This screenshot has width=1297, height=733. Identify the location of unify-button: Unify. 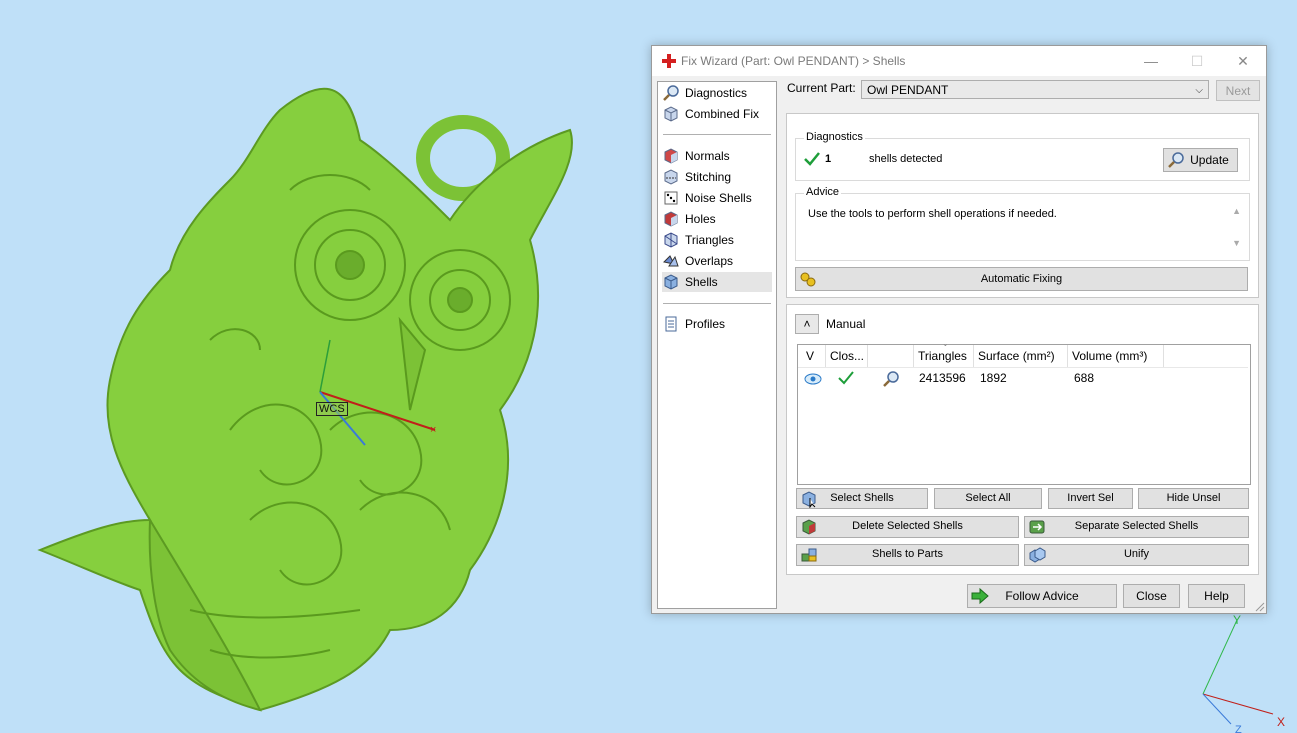
(1136, 555).